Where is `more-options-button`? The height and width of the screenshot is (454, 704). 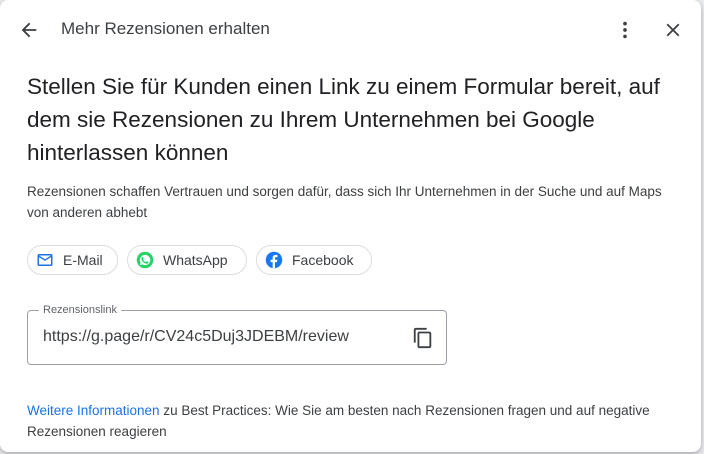 more-options-button is located at coordinates (625, 30).